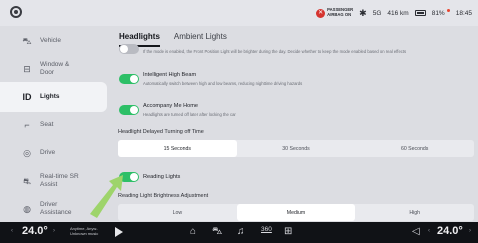  I want to click on reading-brightness-option-medium: Medium, so click(296, 212).